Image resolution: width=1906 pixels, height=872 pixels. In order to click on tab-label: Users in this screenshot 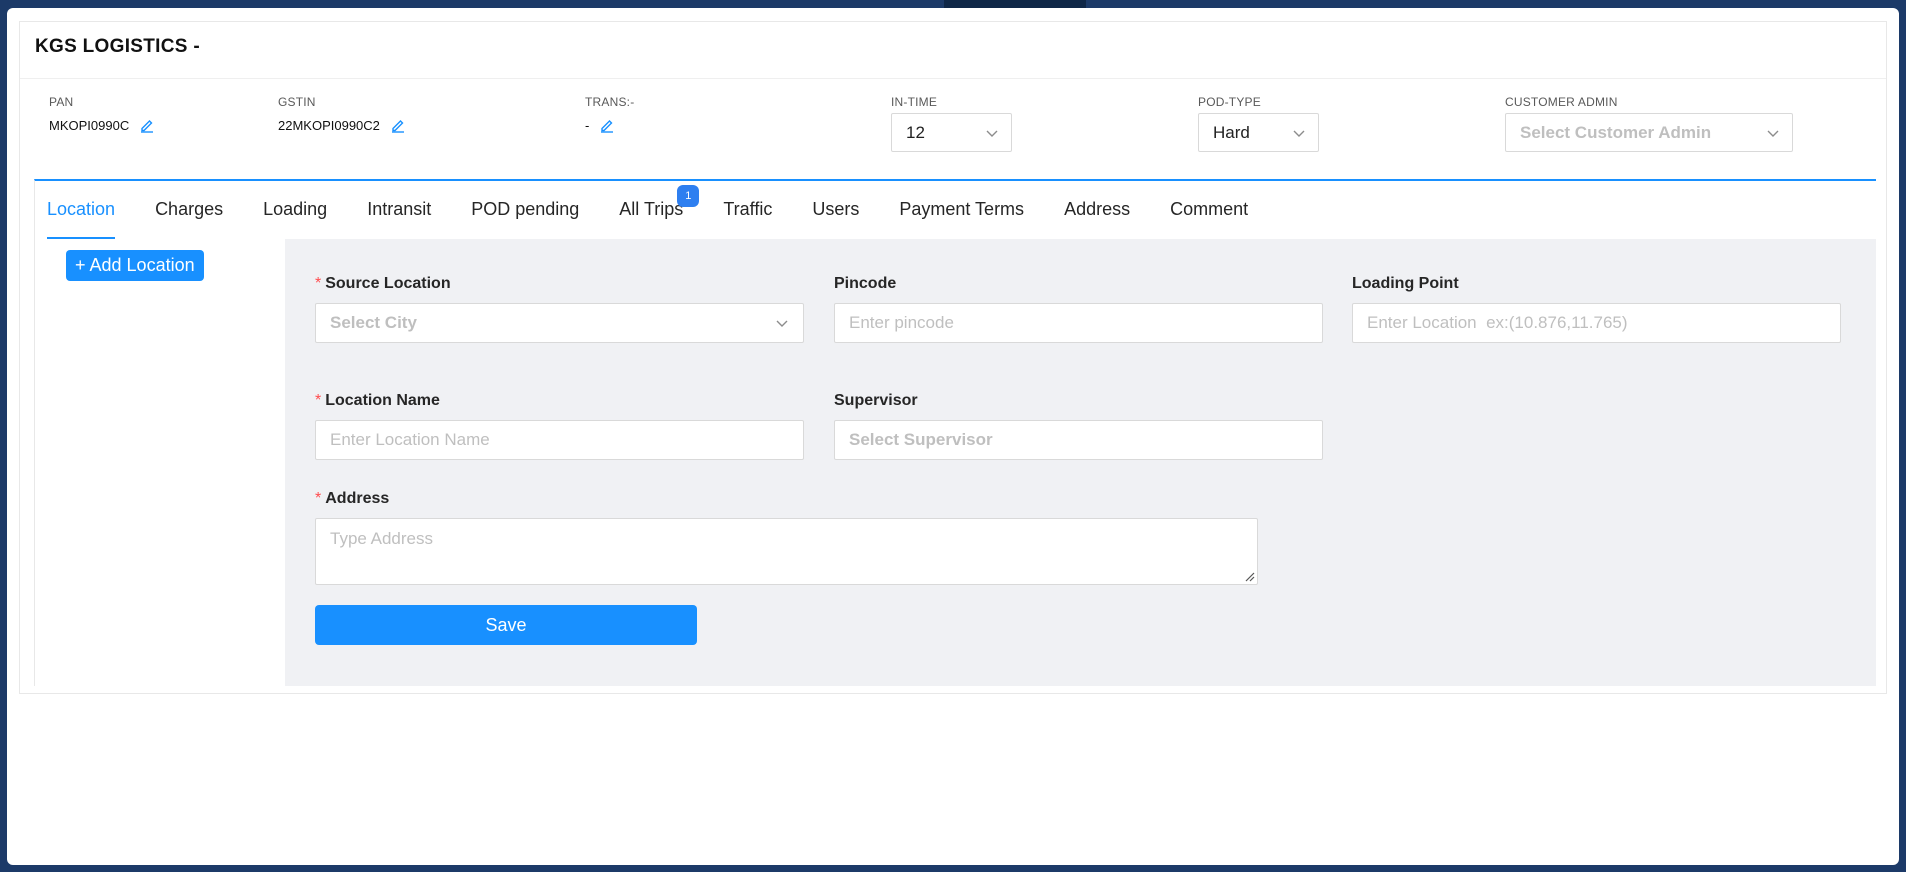, I will do `click(836, 209)`.